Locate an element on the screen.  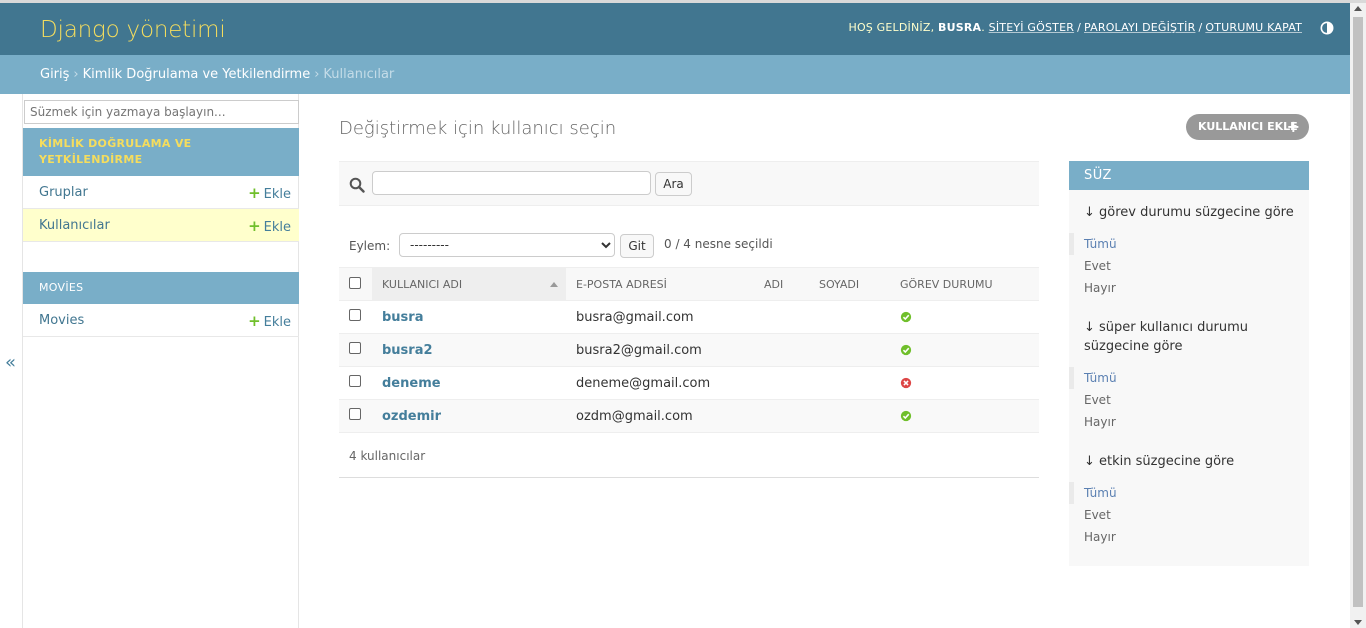
go-button: Git is located at coordinates (637, 246).